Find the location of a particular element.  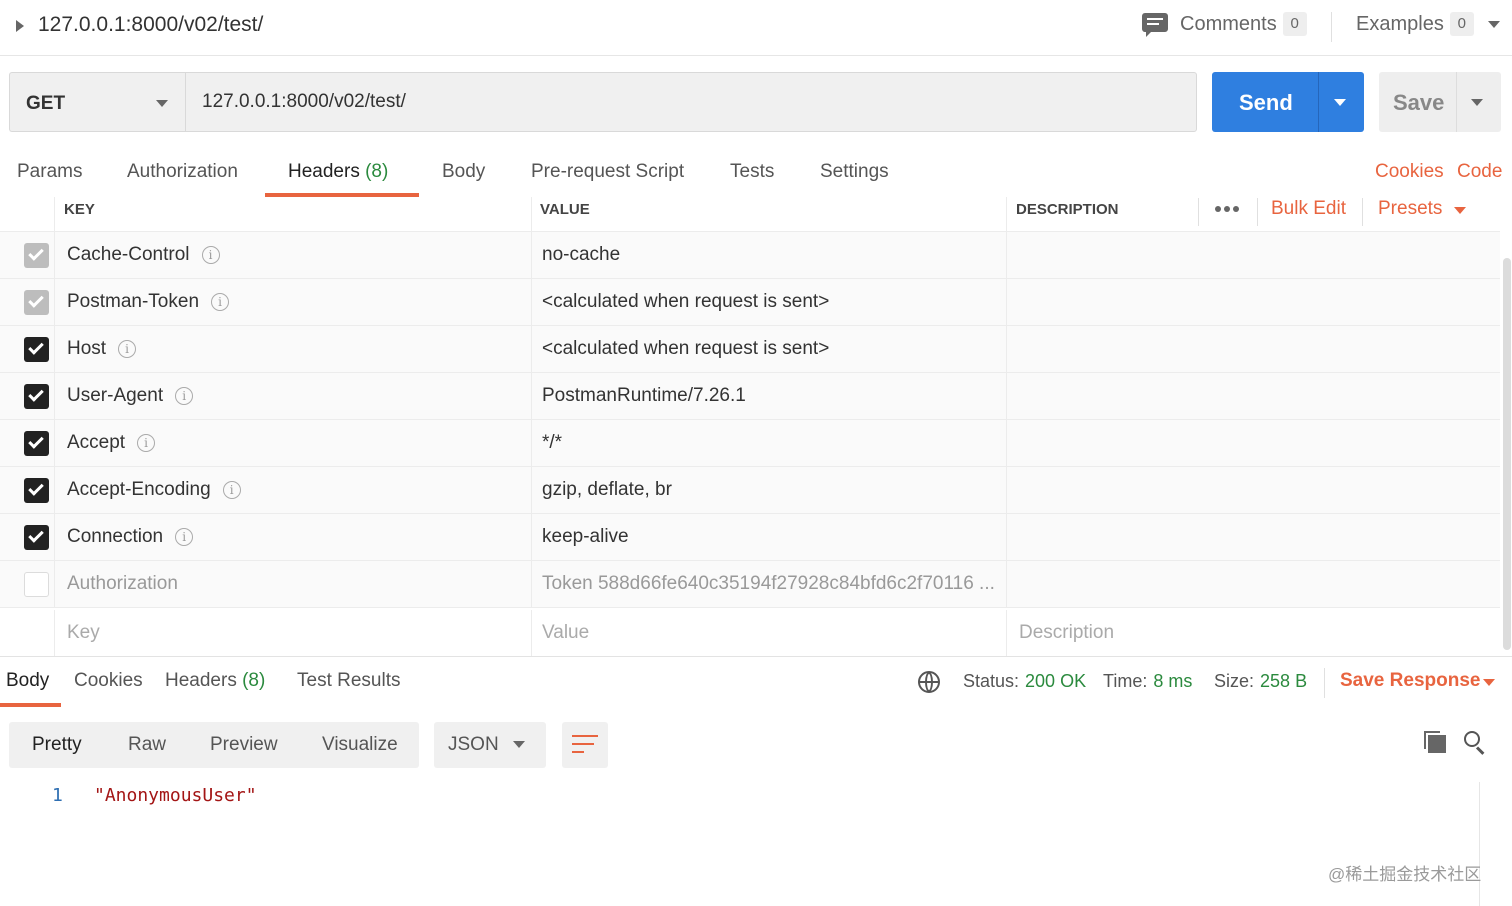

save-response-chevron-icon is located at coordinates (1489, 682).